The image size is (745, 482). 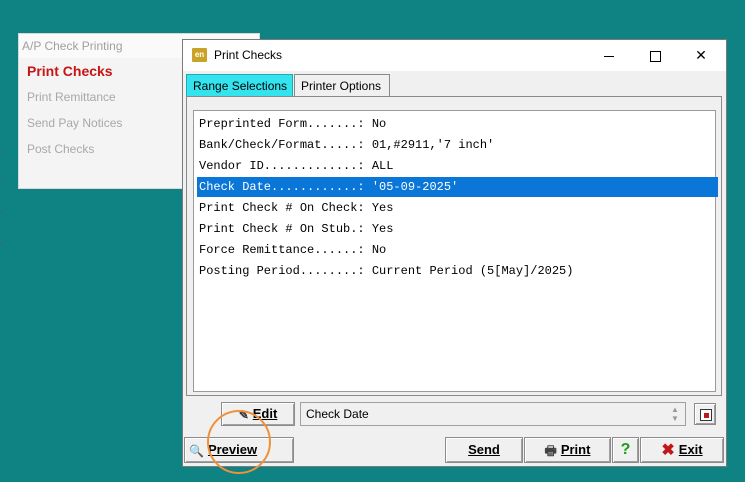 I want to click on current-field-label: Check Date, so click(x=337, y=414).